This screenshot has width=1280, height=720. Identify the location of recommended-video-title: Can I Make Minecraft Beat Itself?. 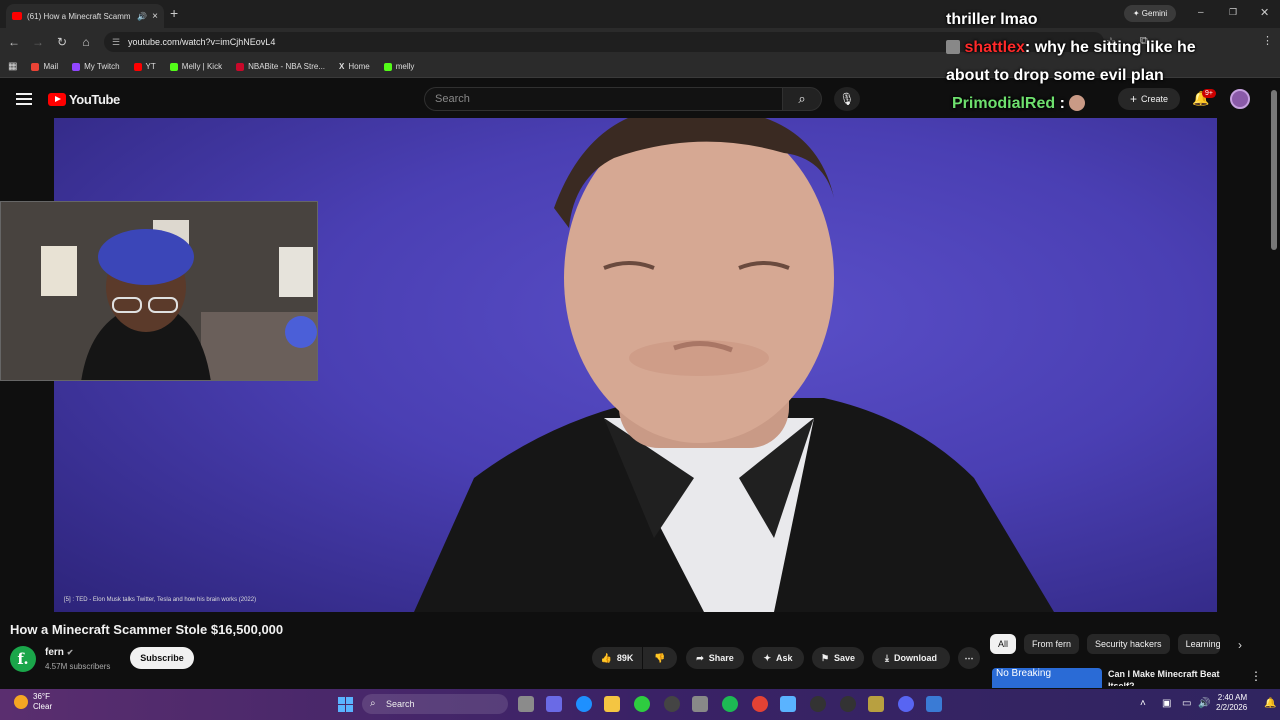
(1168, 677).